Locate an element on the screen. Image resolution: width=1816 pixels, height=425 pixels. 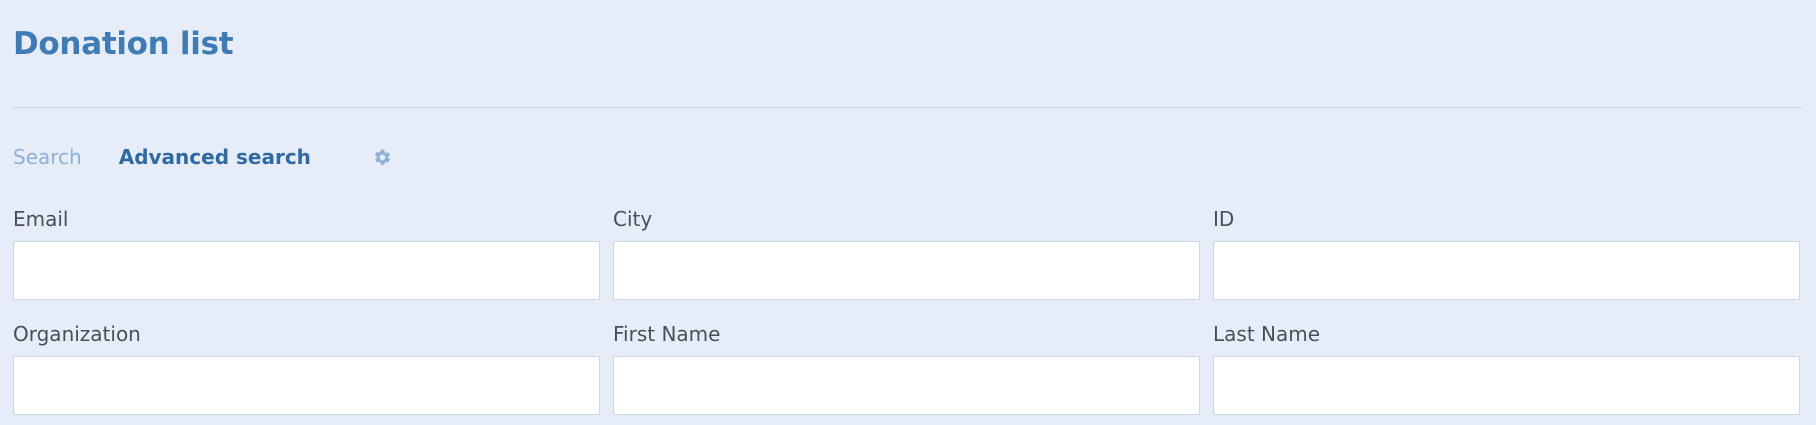
field-email: Email is located at coordinates (306, 252).